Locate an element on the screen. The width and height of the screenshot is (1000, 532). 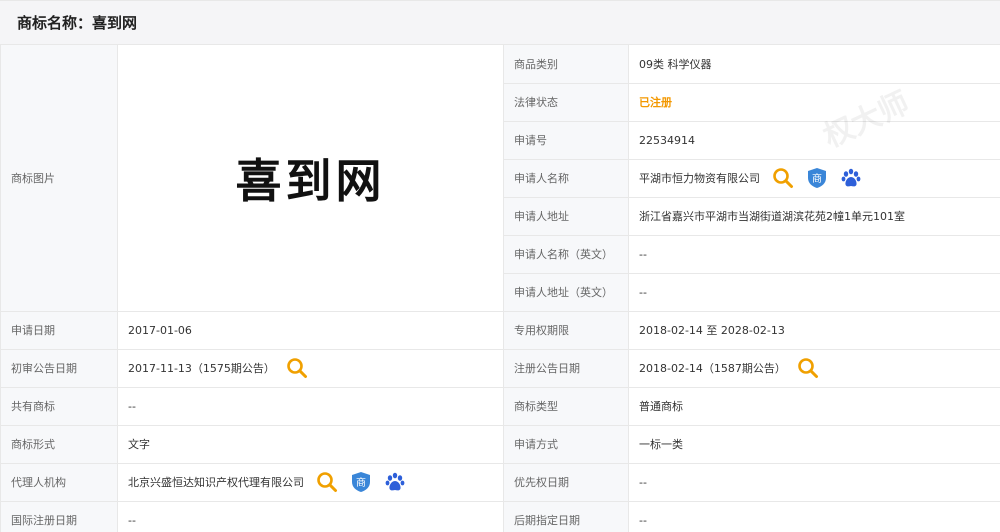
apply-method-value: 一标一类 is located at coordinates (814, 444).